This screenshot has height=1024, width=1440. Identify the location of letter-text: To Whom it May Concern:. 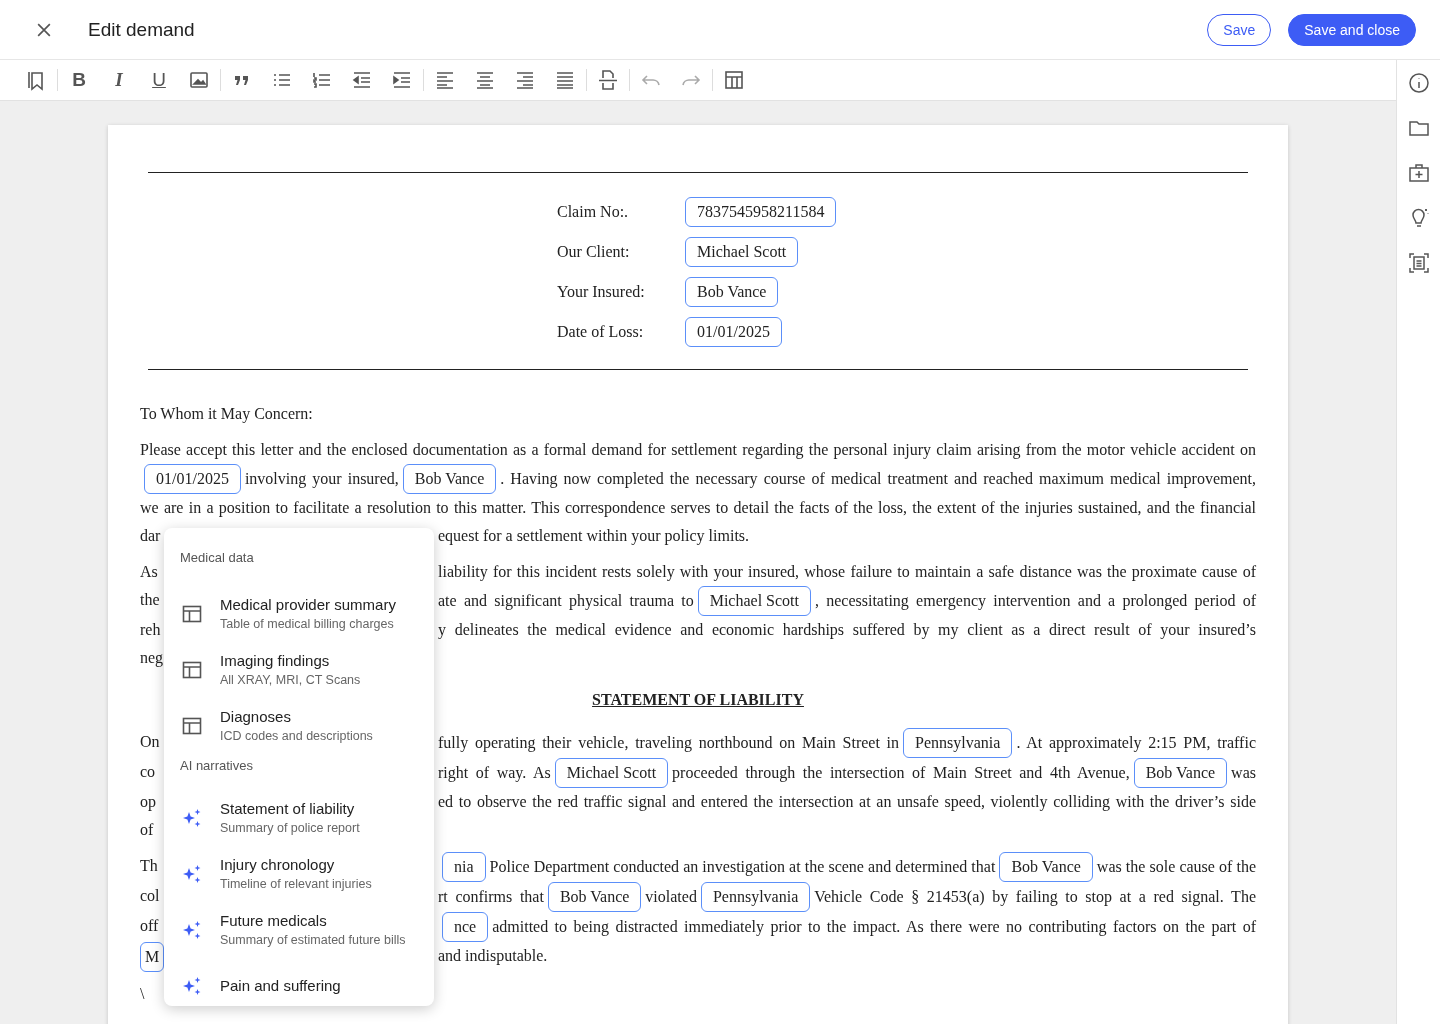
(226, 413).